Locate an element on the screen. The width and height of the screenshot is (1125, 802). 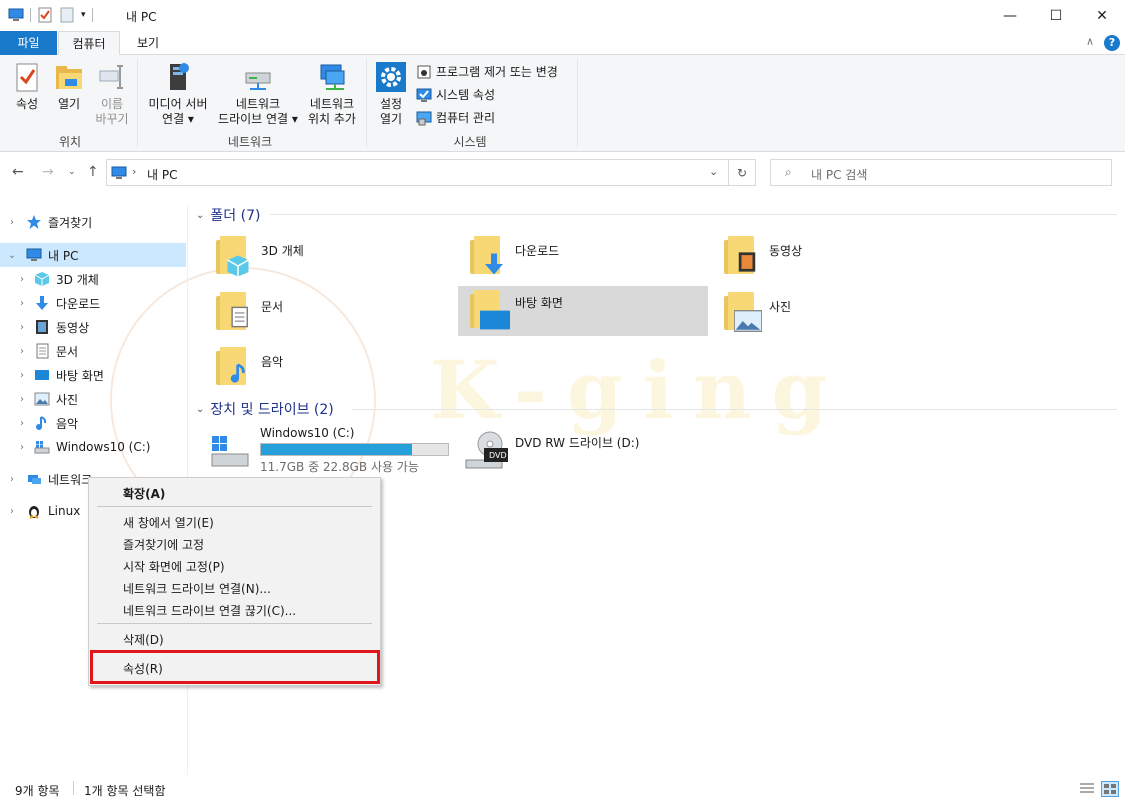
settings-gear-icon is located at coordinates (391, 77).